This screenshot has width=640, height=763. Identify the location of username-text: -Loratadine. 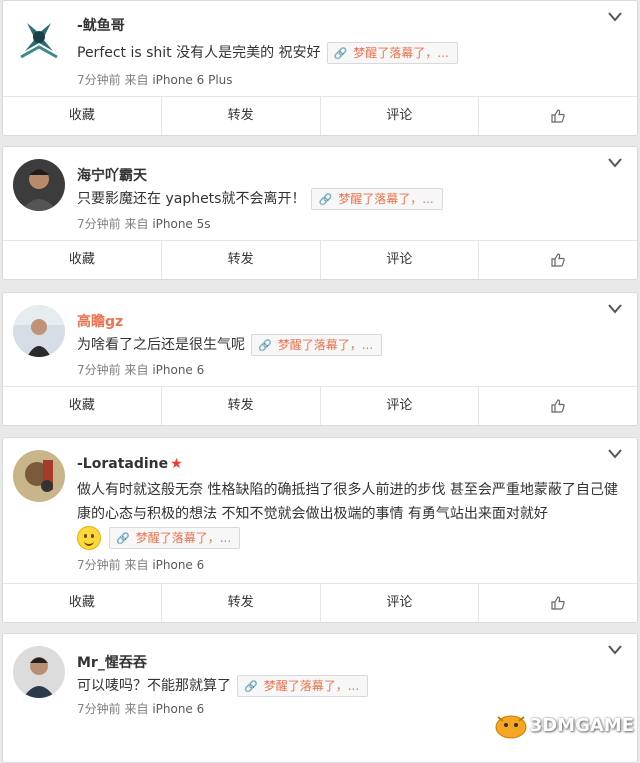
(122, 464).